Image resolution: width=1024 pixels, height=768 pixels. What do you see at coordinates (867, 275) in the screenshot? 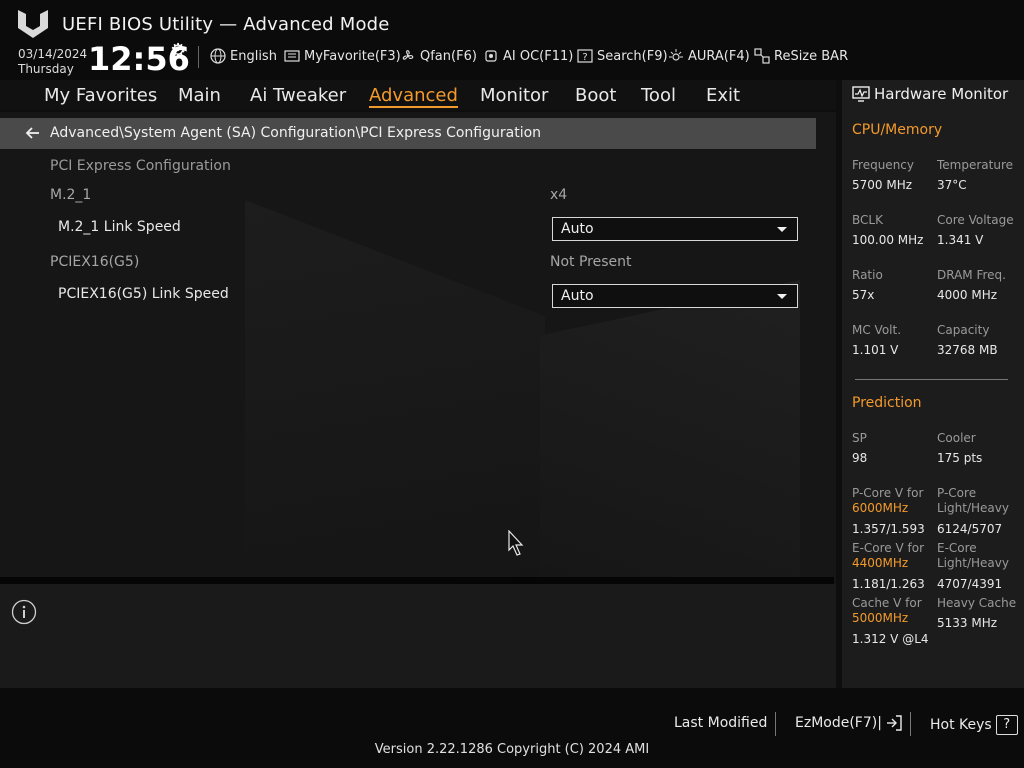
I see `ratio-label: Ratio` at bounding box center [867, 275].